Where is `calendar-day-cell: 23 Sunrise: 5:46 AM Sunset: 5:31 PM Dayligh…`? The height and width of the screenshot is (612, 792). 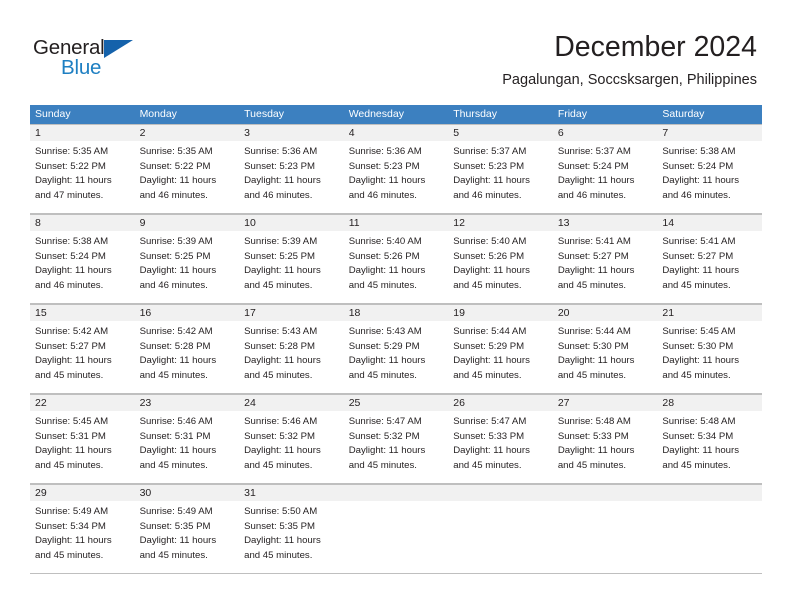 calendar-day-cell: 23 Sunrise: 5:46 AM Sunset: 5:31 PM Dayligh… is located at coordinates (187, 438).